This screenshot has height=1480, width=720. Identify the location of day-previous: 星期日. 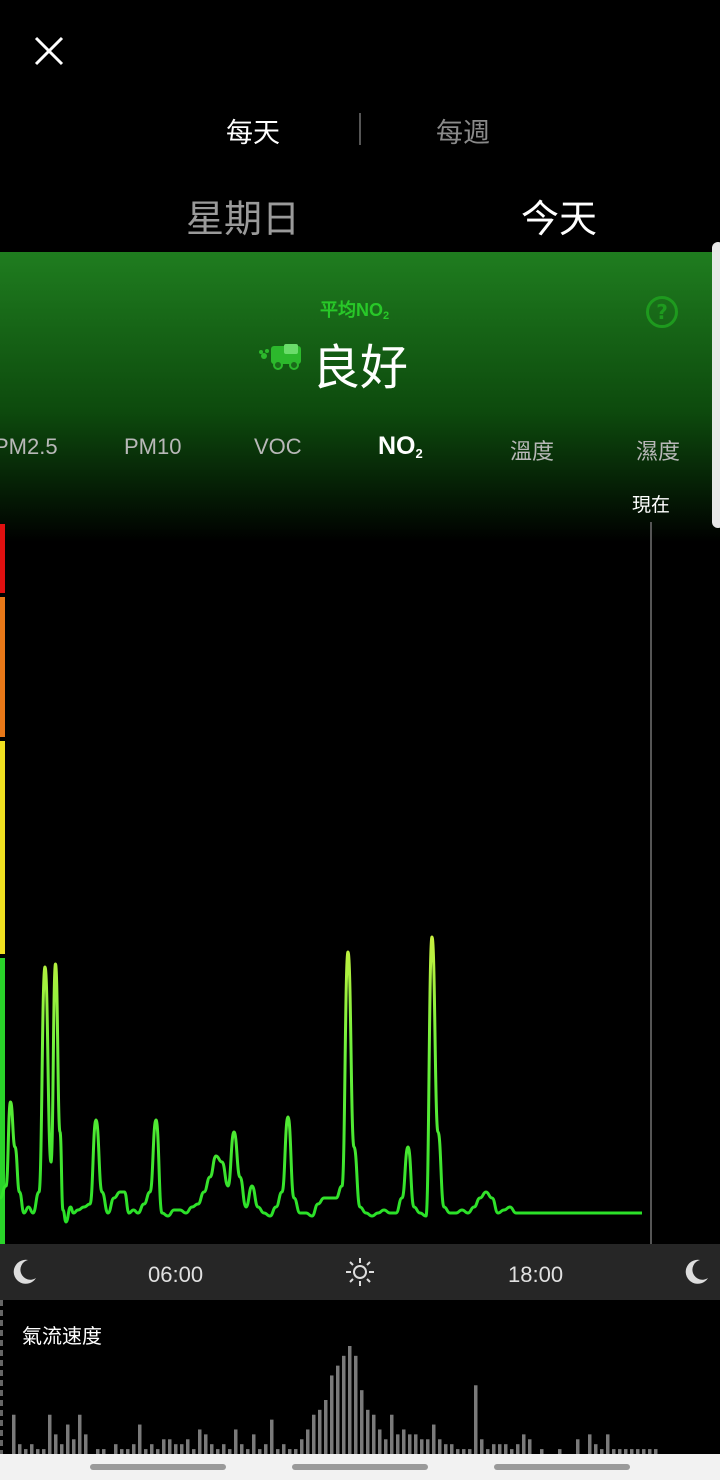
(243, 215).